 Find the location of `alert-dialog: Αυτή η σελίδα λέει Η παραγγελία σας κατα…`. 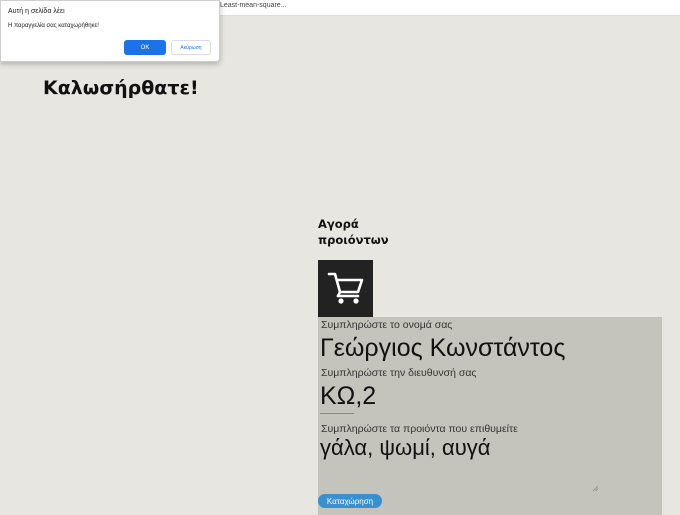

alert-dialog: Αυτή η σελίδα λέει Η παραγγελία σας κατα… is located at coordinates (110, 31).